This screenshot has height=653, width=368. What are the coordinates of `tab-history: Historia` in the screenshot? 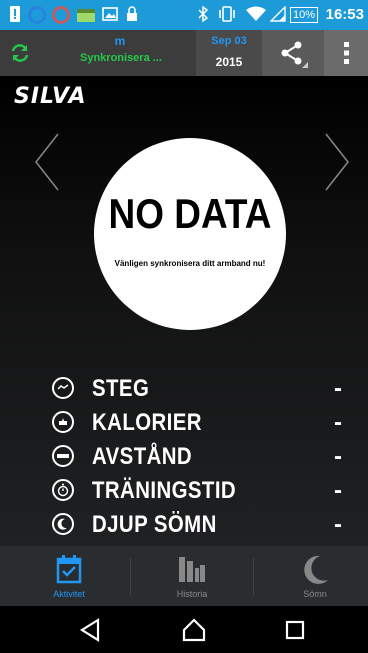 It's located at (192, 576).